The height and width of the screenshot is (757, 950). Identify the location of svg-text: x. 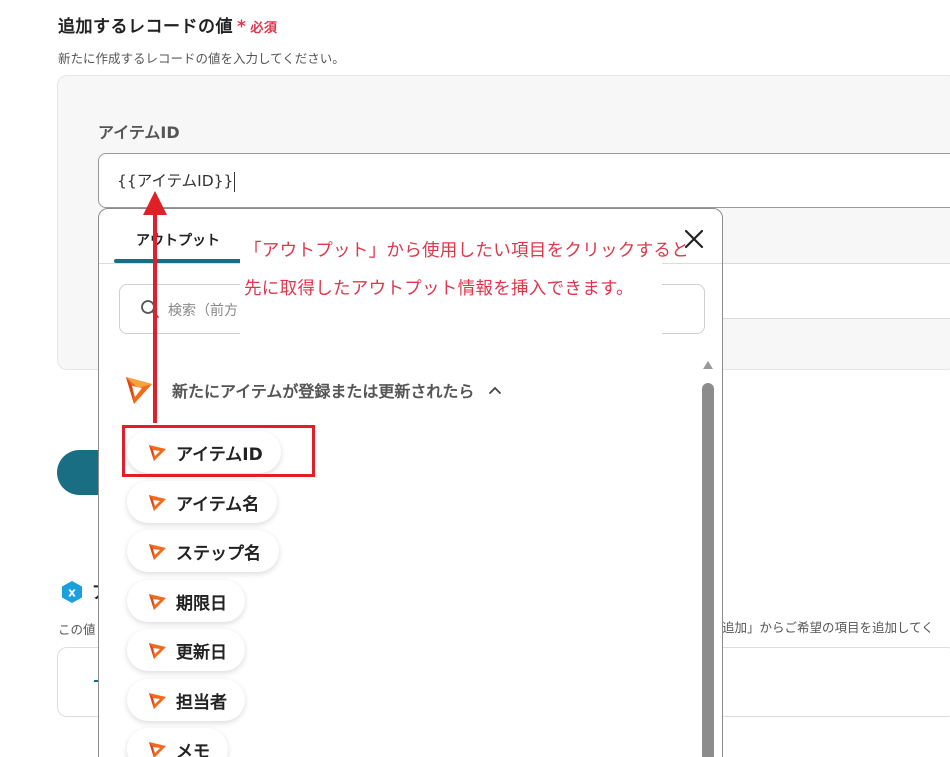
(72, 593).